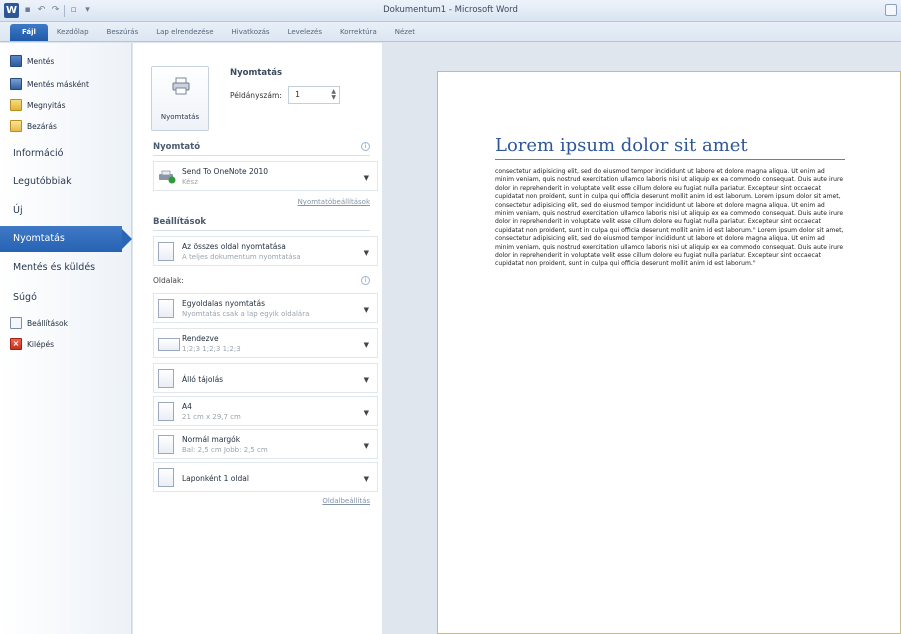  Describe the element at coordinates (29, 32) in the screenshot. I see `tab-file: Fájl` at that location.